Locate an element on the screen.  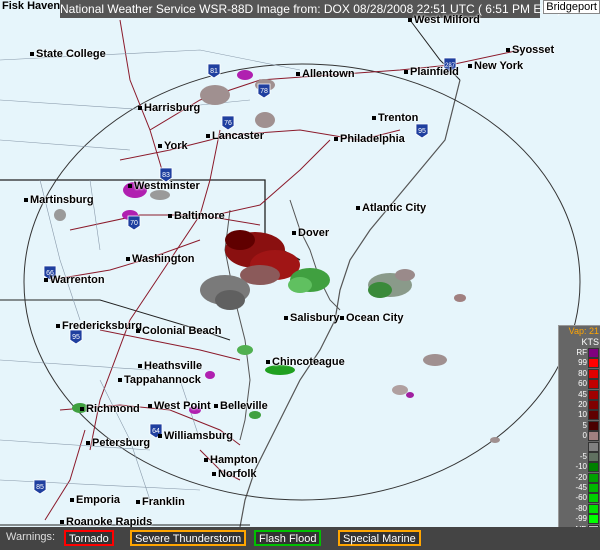
legend-row: -60 is located at coordinates (579, 498).